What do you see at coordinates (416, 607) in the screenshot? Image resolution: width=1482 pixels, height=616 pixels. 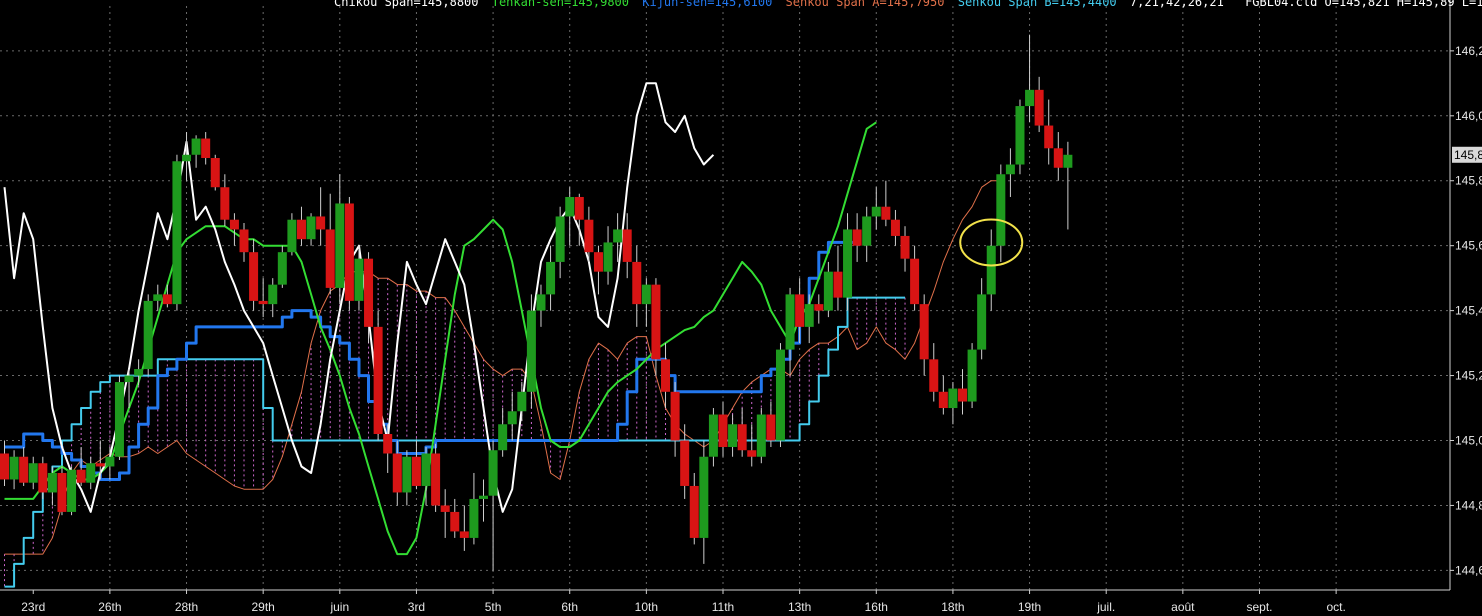 I see `x-tick-label: 3rd` at bounding box center [416, 607].